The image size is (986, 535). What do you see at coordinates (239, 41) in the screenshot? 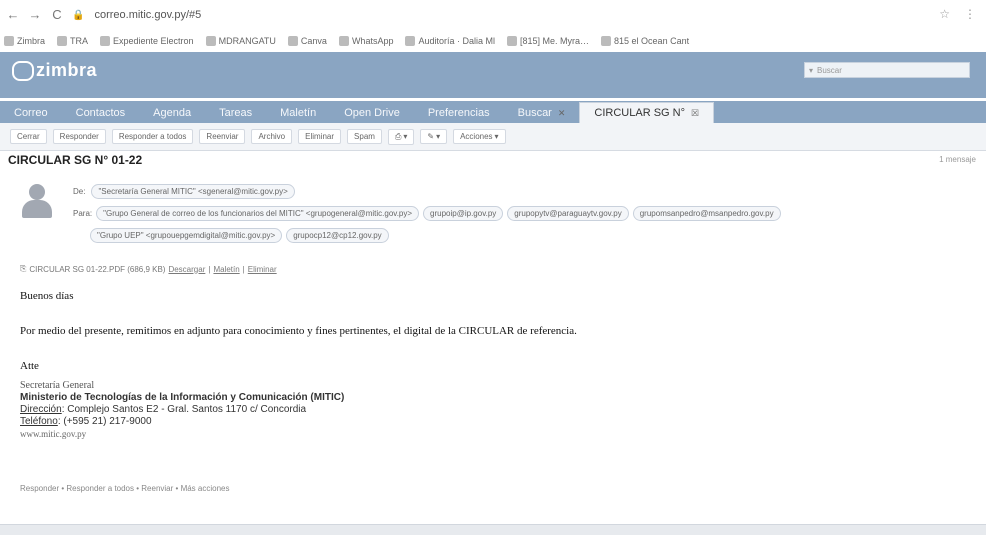
I see `bookmark-item: MDRANGATU` at bounding box center [239, 41].